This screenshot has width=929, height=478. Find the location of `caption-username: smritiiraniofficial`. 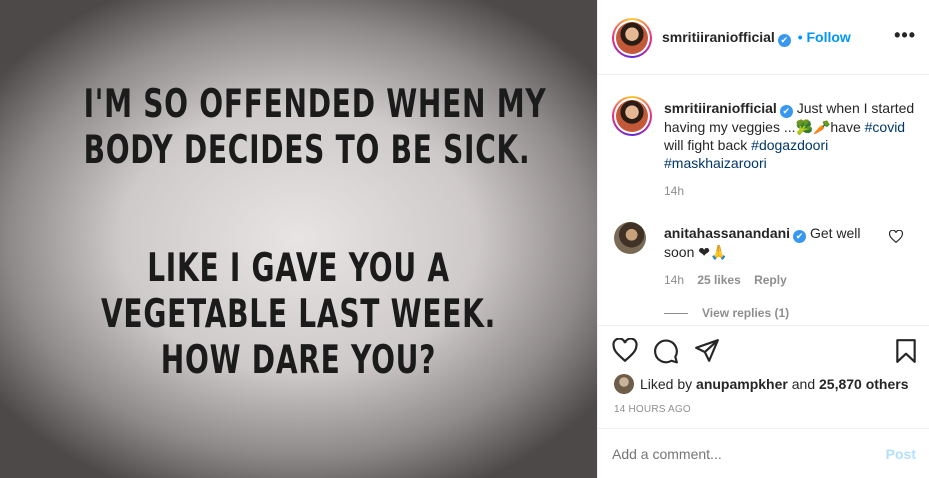

caption-username: smritiiraniofficial is located at coordinates (720, 108).